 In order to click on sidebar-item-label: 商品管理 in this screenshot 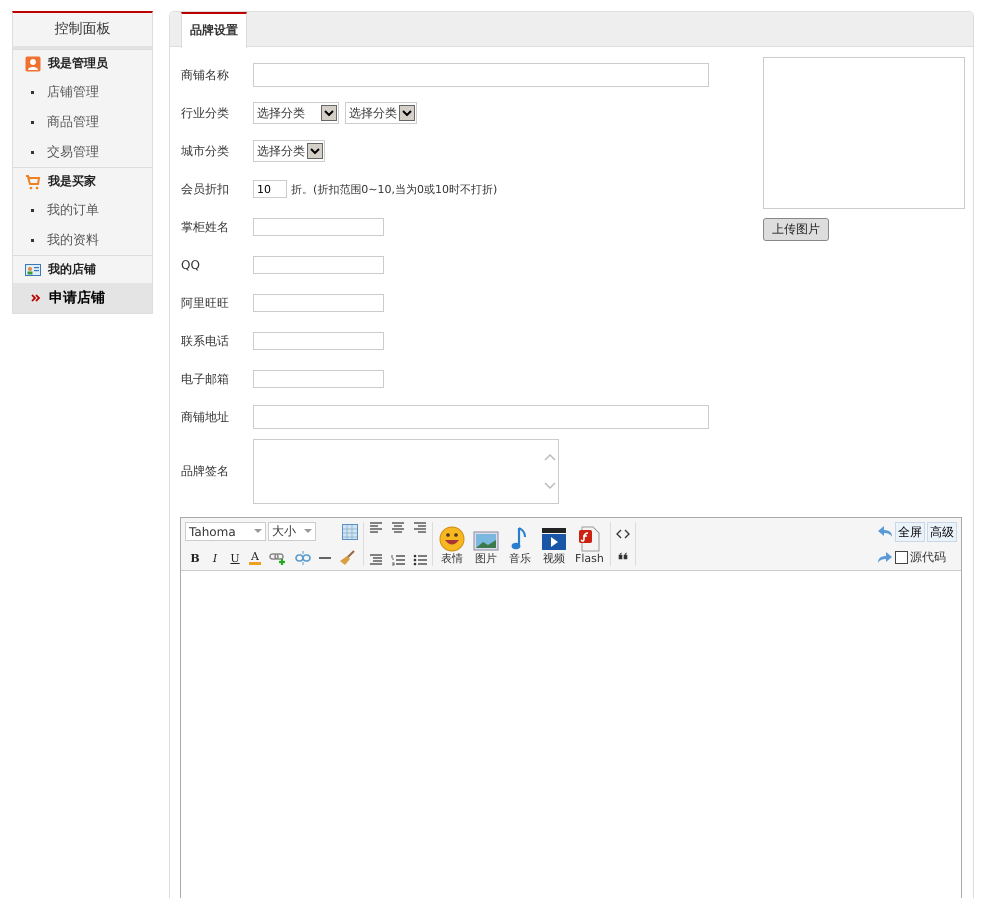, I will do `click(73, 122)`.